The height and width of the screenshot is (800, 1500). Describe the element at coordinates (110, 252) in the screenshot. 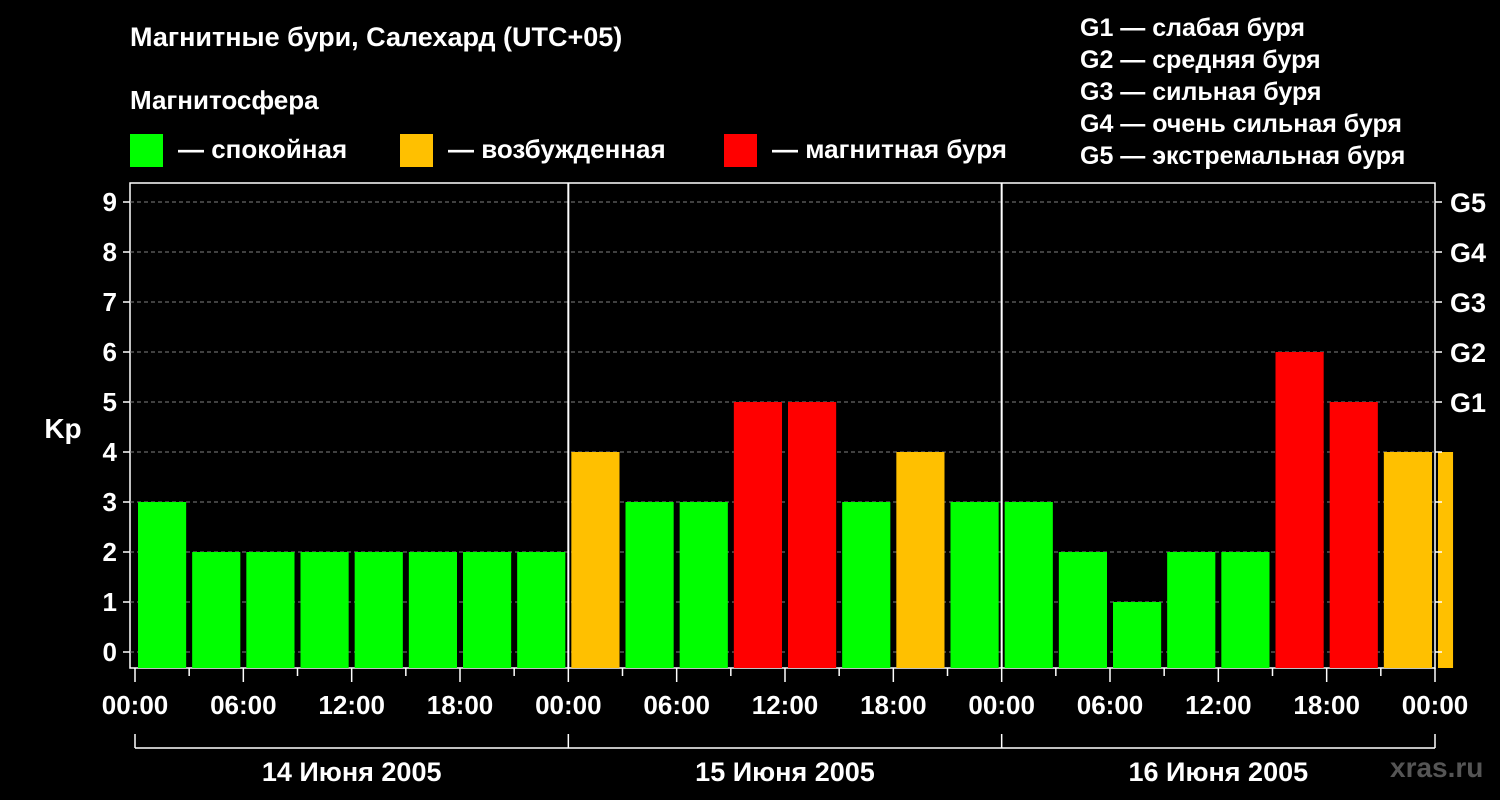

I see `y-tick-label: 8` at that location.